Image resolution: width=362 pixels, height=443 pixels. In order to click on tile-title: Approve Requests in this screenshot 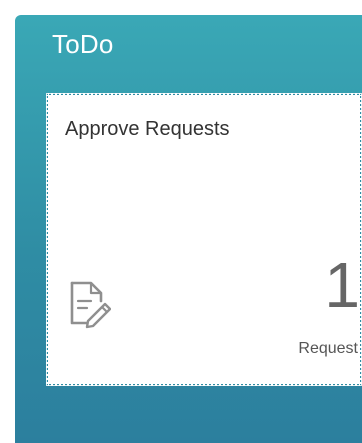, I will do `click(147, 129)`.